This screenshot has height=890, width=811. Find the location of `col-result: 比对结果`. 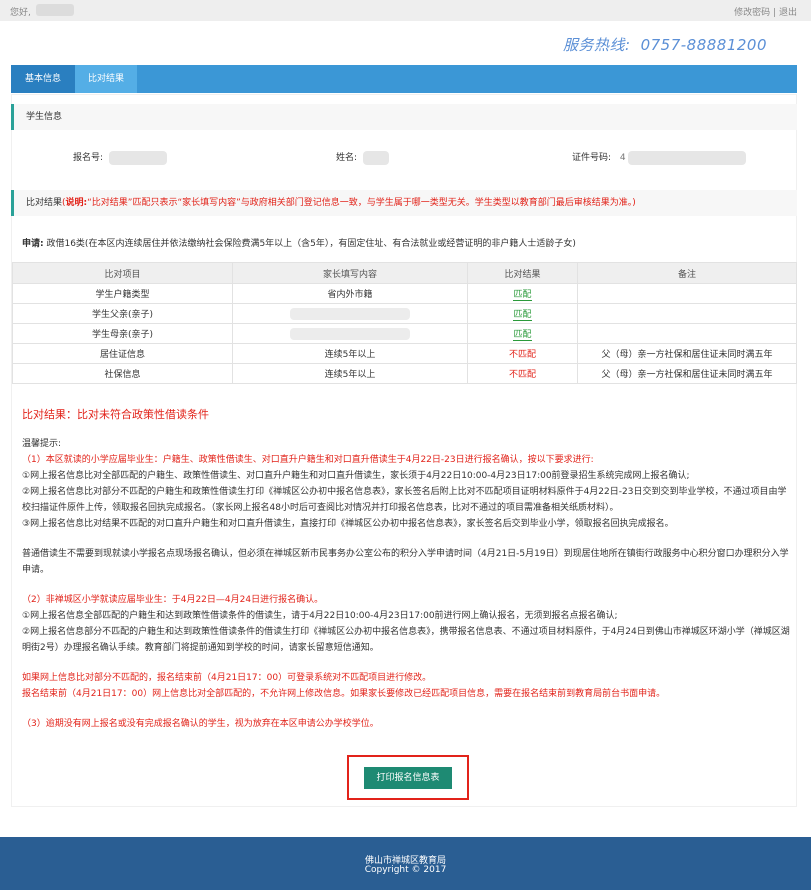

col-result: 比对结果 is located at coordinates (522, 273).